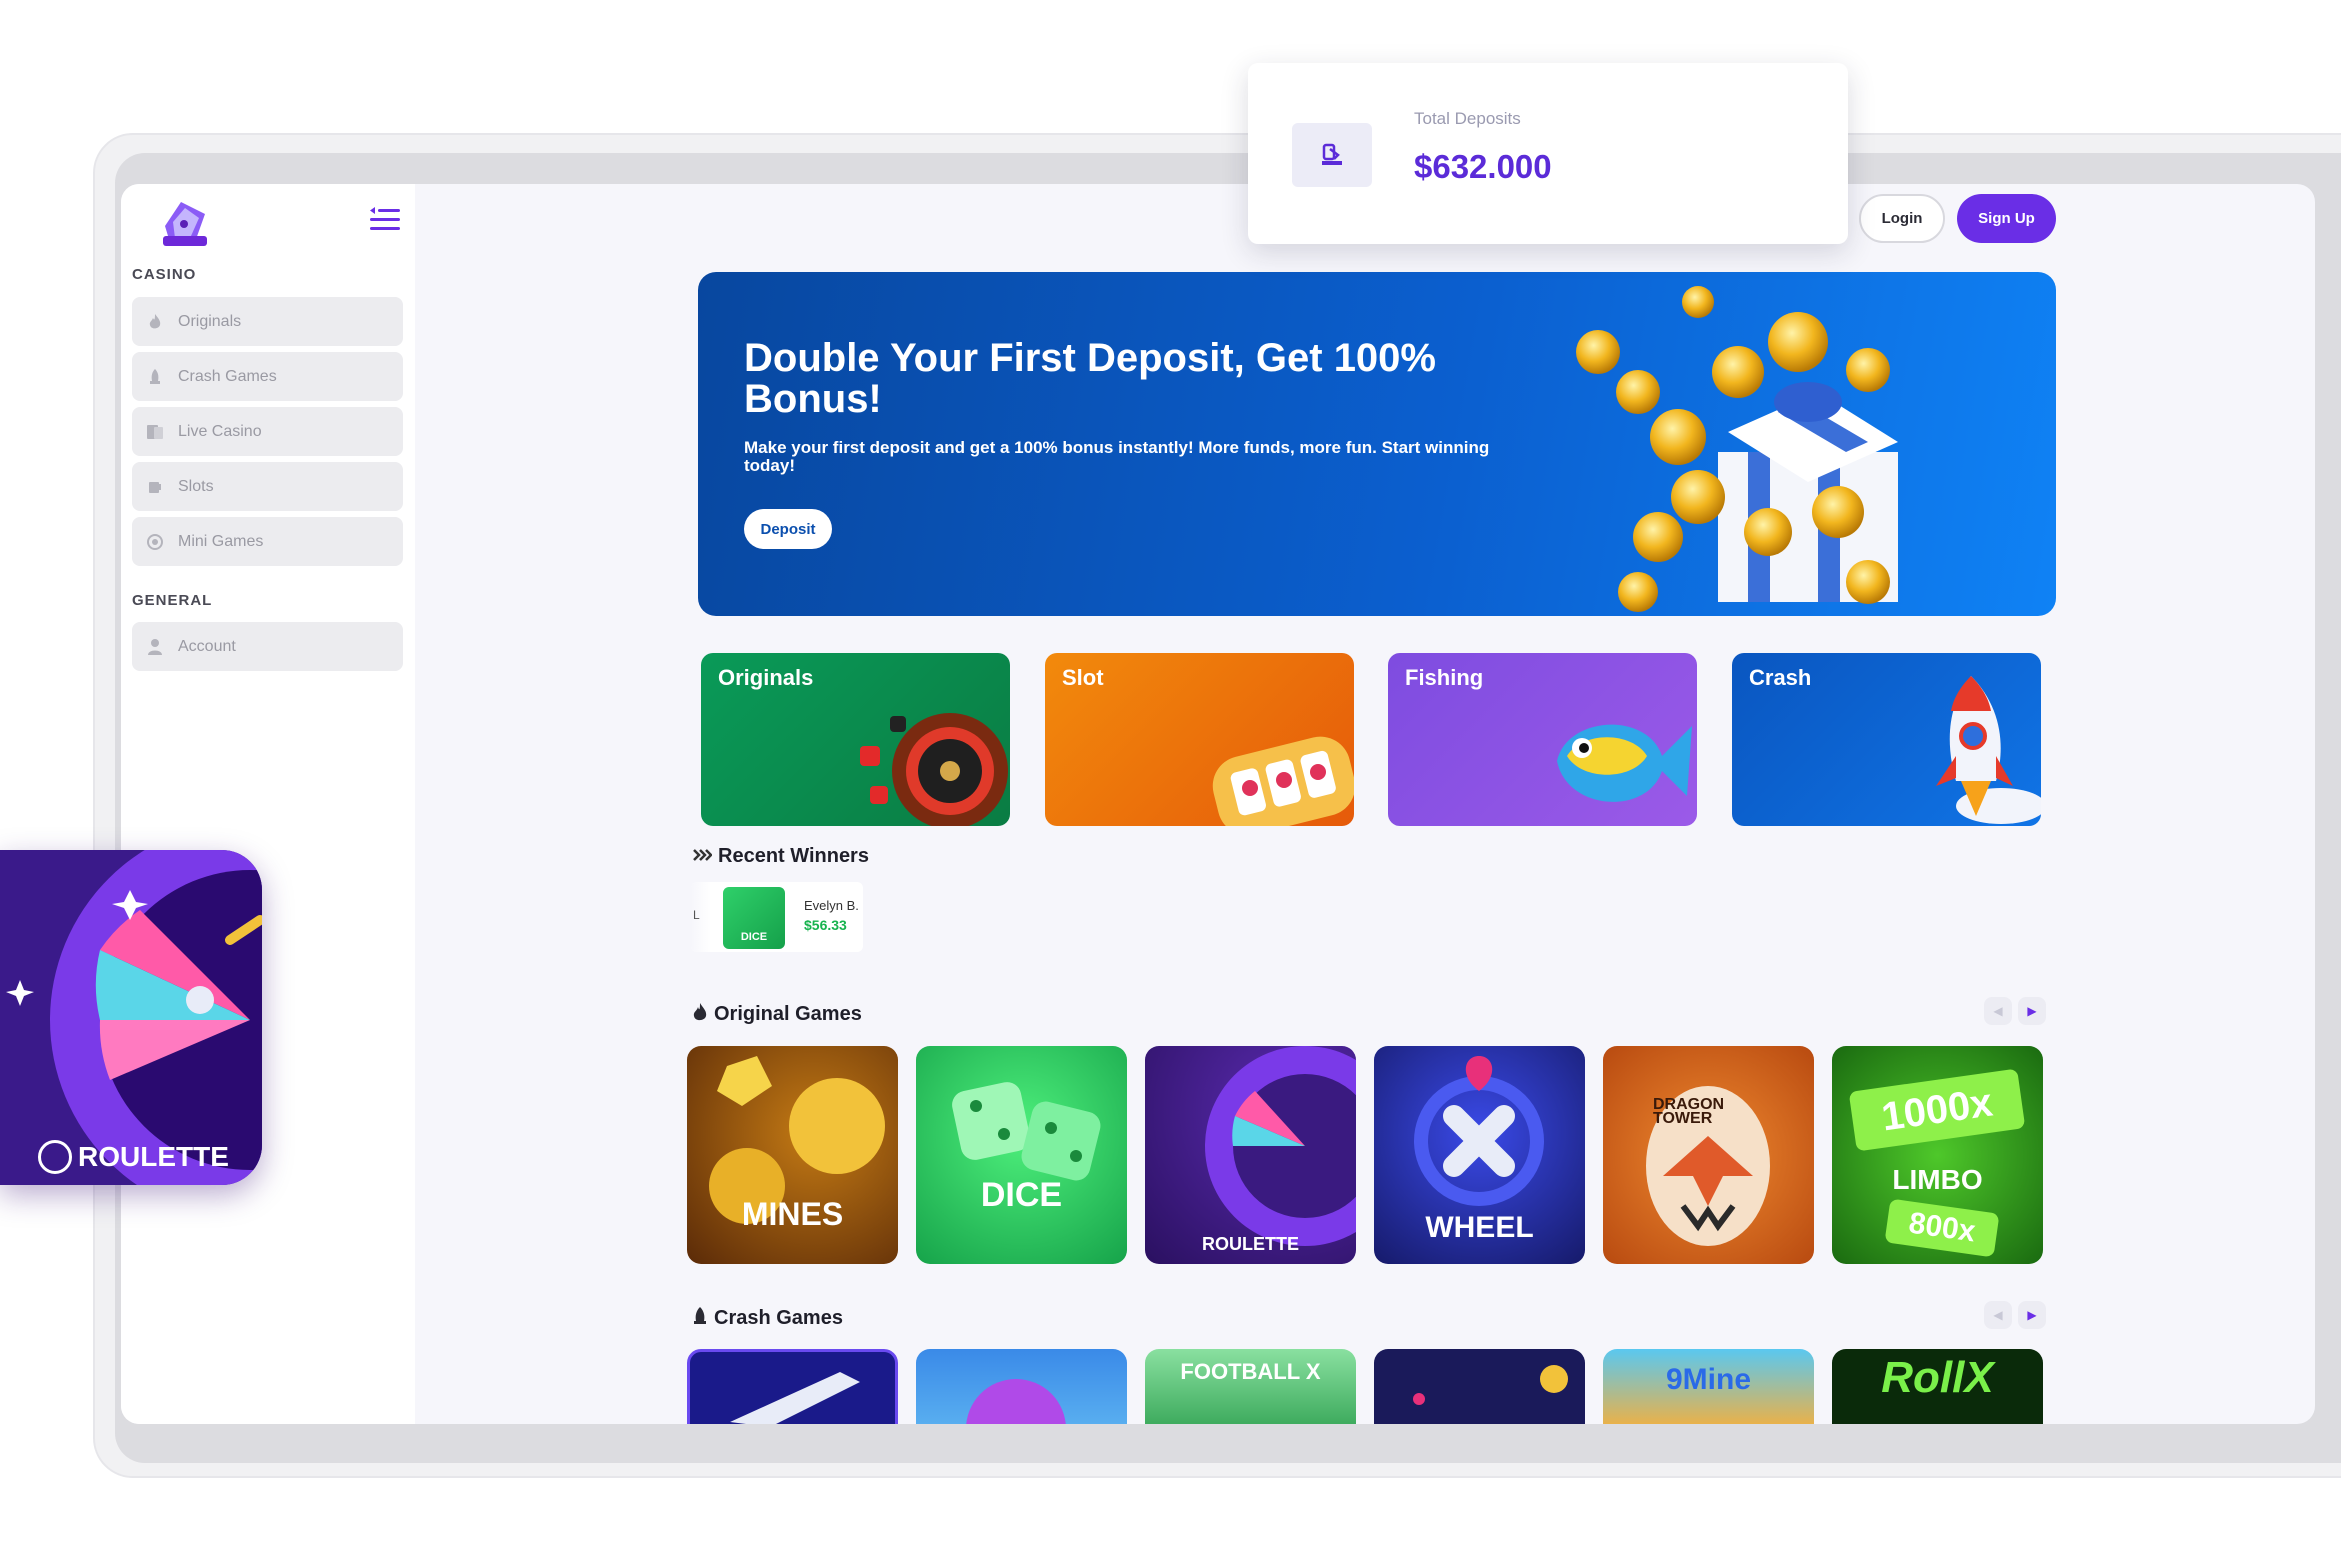  Describe the element at coordinates (1942, 1228) in the screenshot. I see `limbo-bottom-multiplier: 800x` at that location.